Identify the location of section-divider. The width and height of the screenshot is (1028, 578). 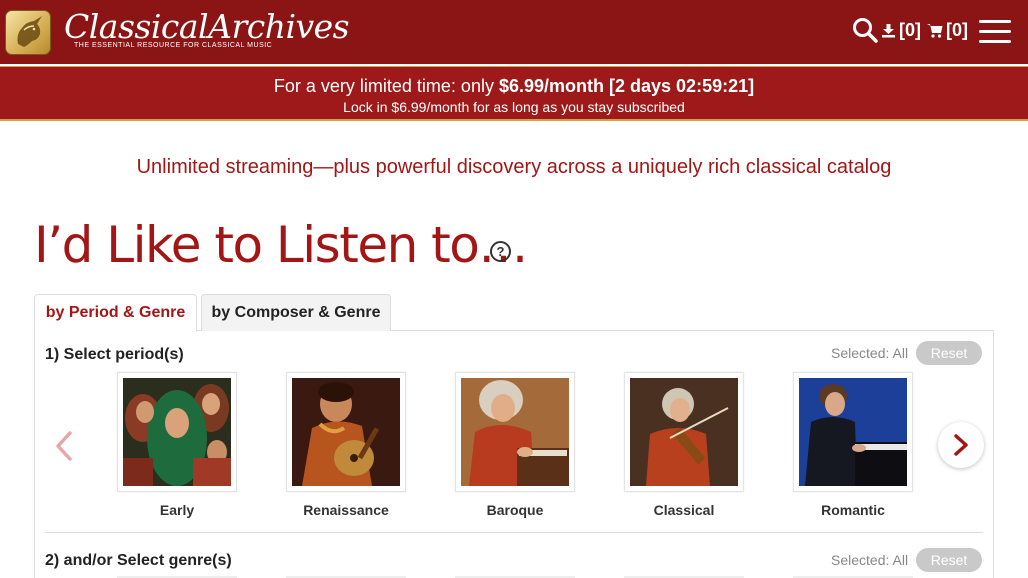
(514, 532).